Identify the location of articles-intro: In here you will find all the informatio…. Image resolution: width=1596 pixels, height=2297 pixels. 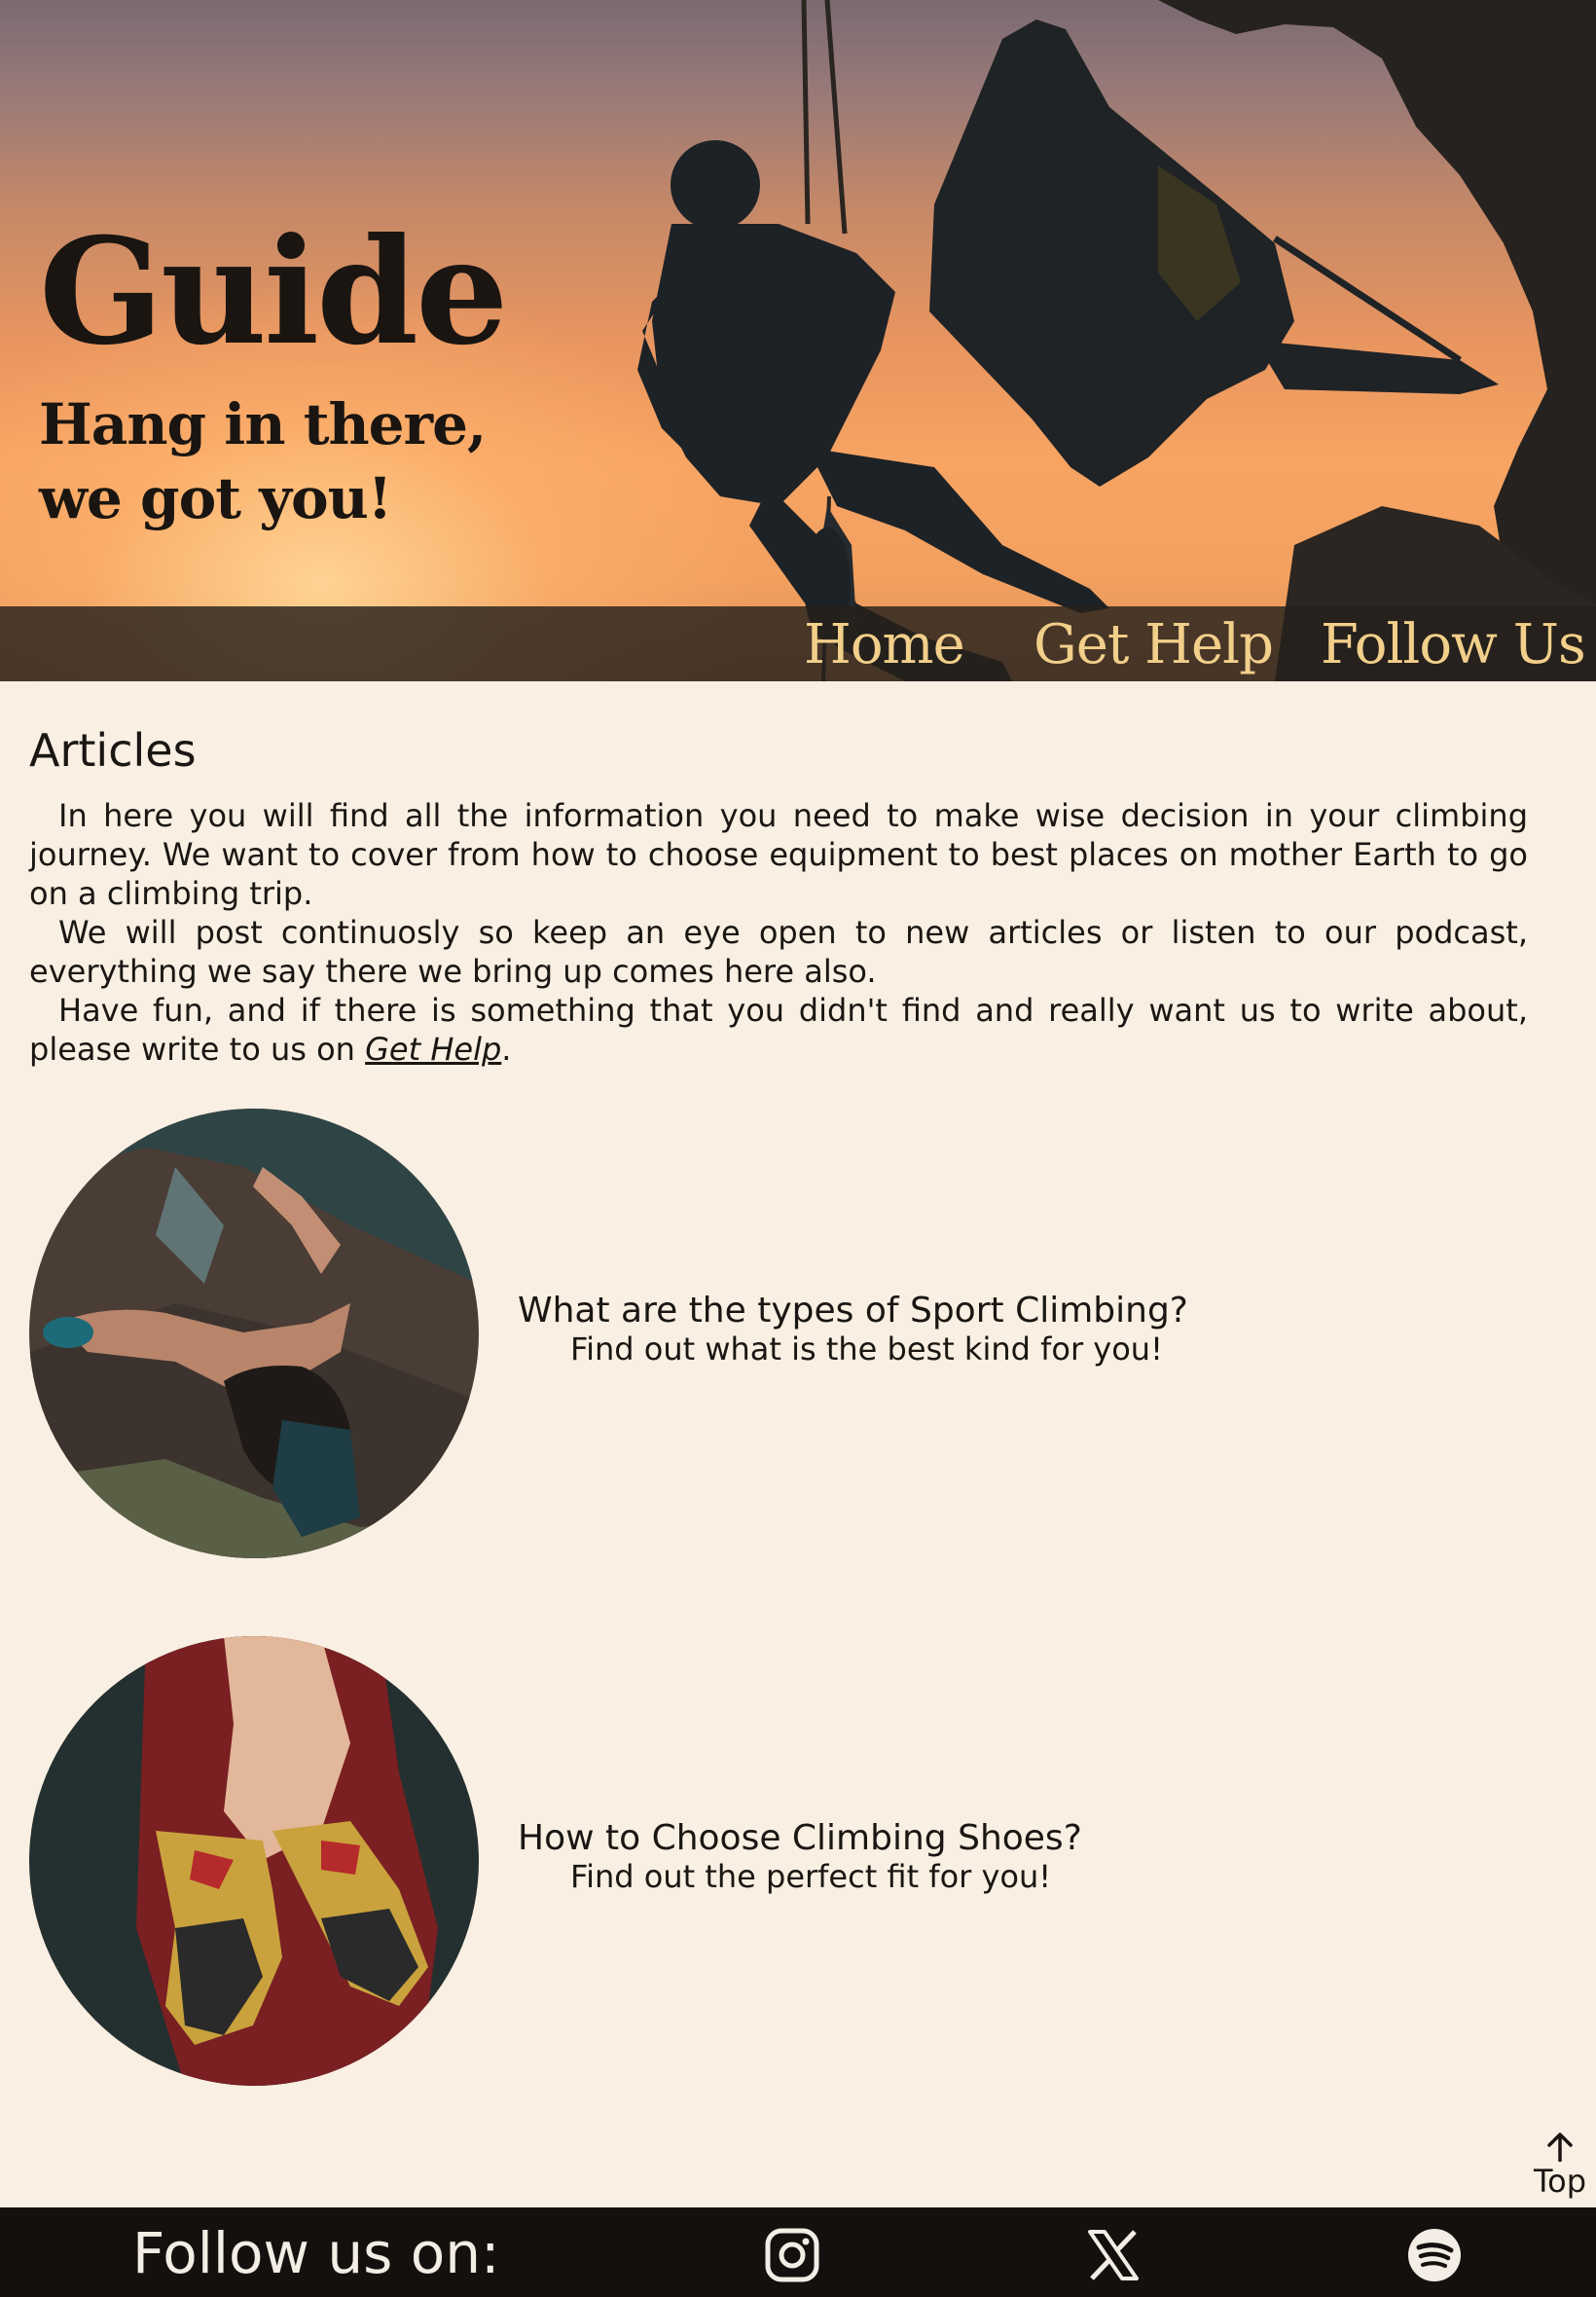
(779, 932).